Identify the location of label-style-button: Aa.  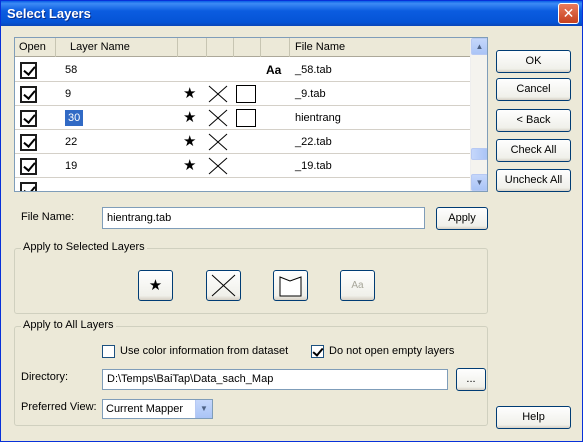
(357, 285).